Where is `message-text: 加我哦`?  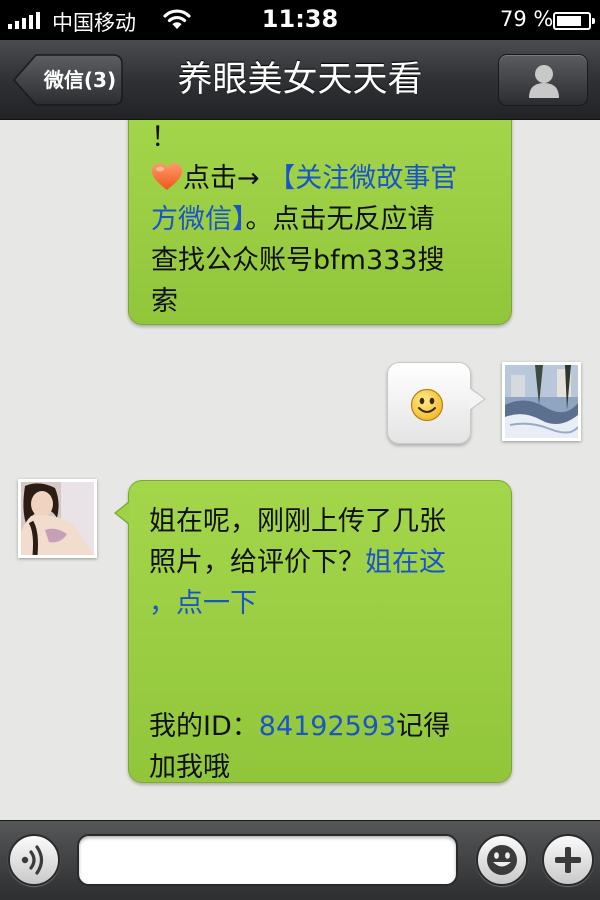
message-text: 加我哦 is located at coordinates (189, 767).